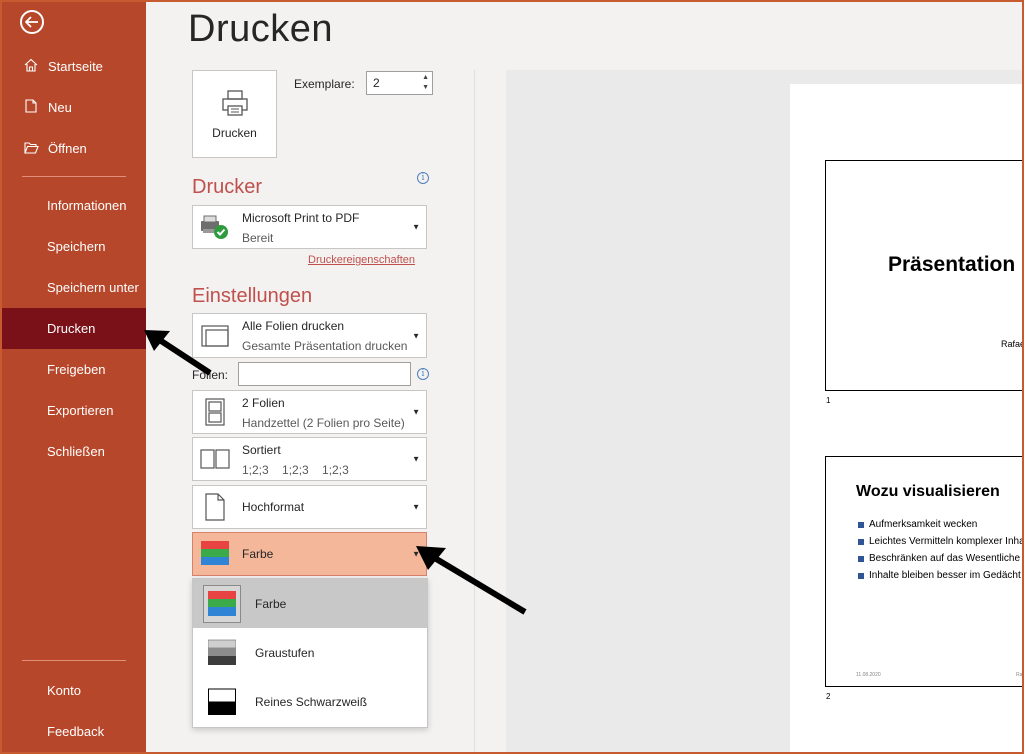 The image size is (1024, 754). What do you see at coordinates (80, 410) in the screenshot?
I see `sidebar-item-label: Exportieren` at bounding box center [80, 410].